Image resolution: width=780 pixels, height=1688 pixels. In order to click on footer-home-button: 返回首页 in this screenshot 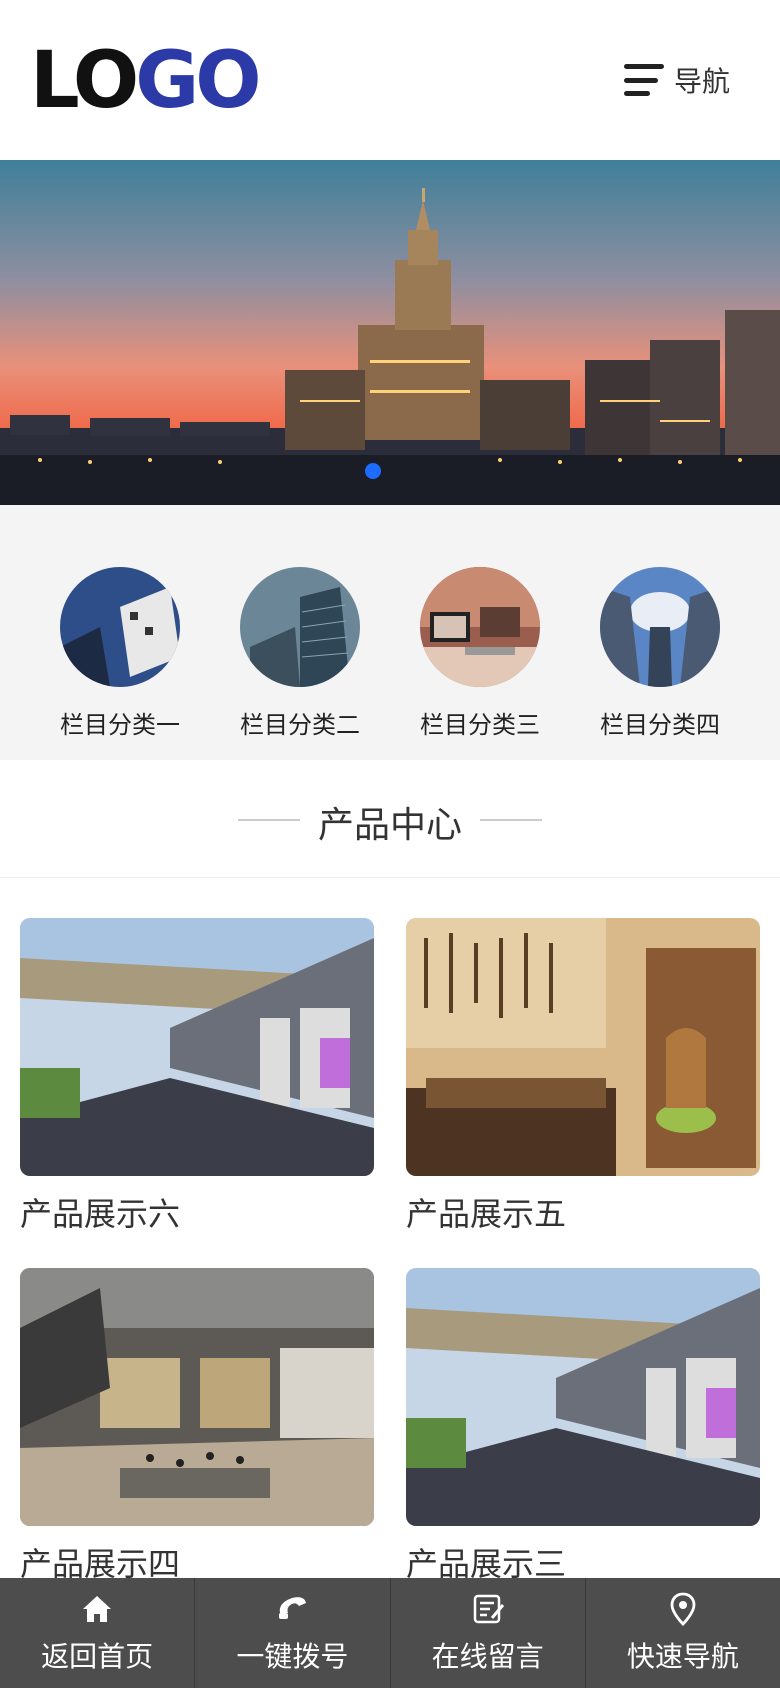, I will do `click(98, 1633)`.